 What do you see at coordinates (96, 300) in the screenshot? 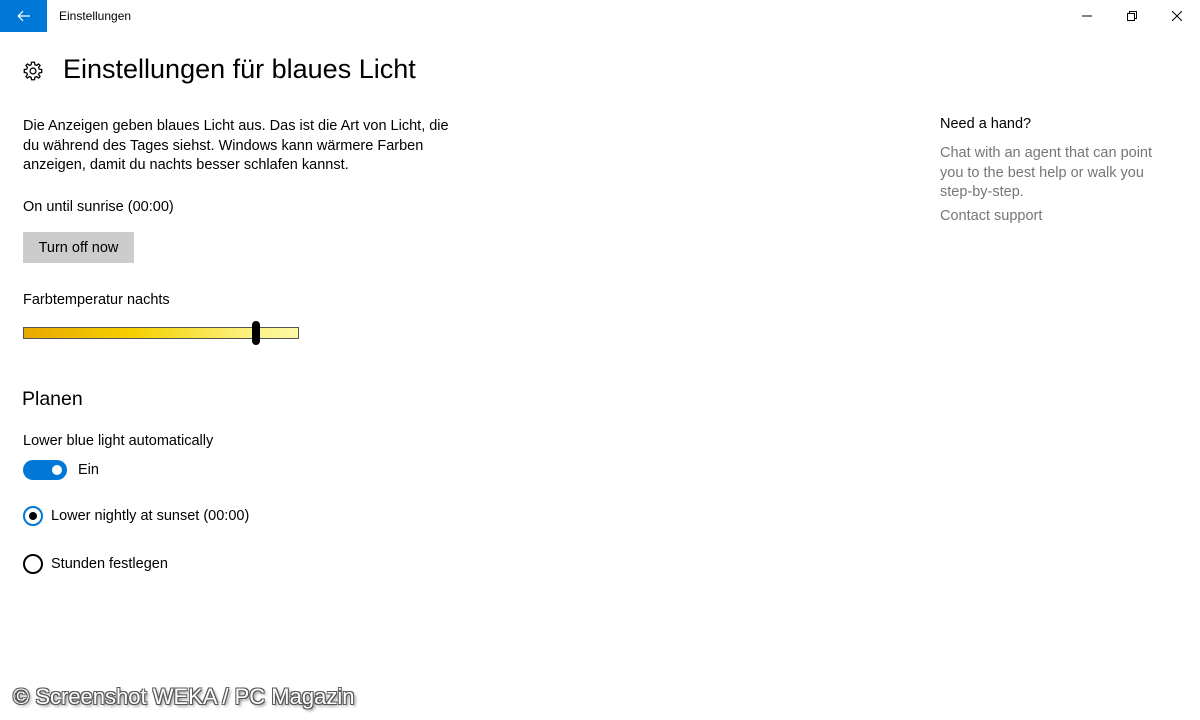
I see `color-temperature-label: Farbtemperatur nachts` at bounding box center [96, 300].